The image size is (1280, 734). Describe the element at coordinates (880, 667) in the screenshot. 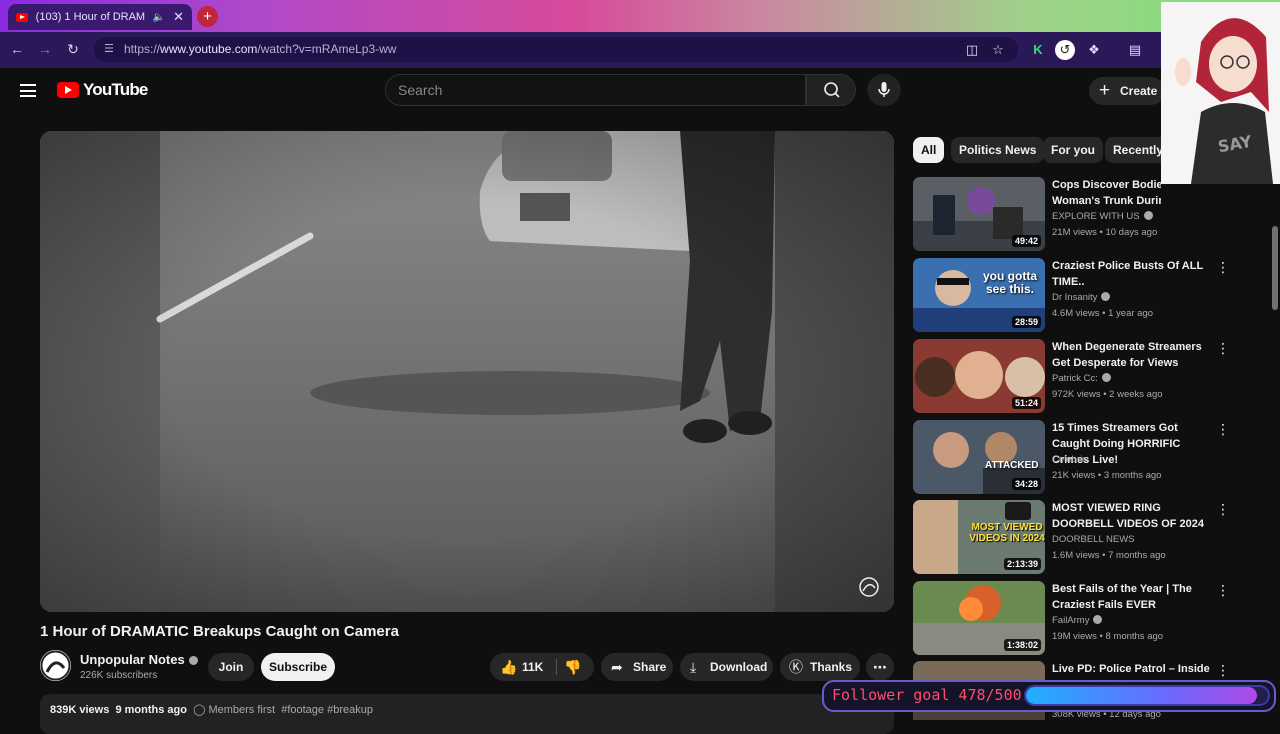

I see `more-actions-button: ⋯` at that location.